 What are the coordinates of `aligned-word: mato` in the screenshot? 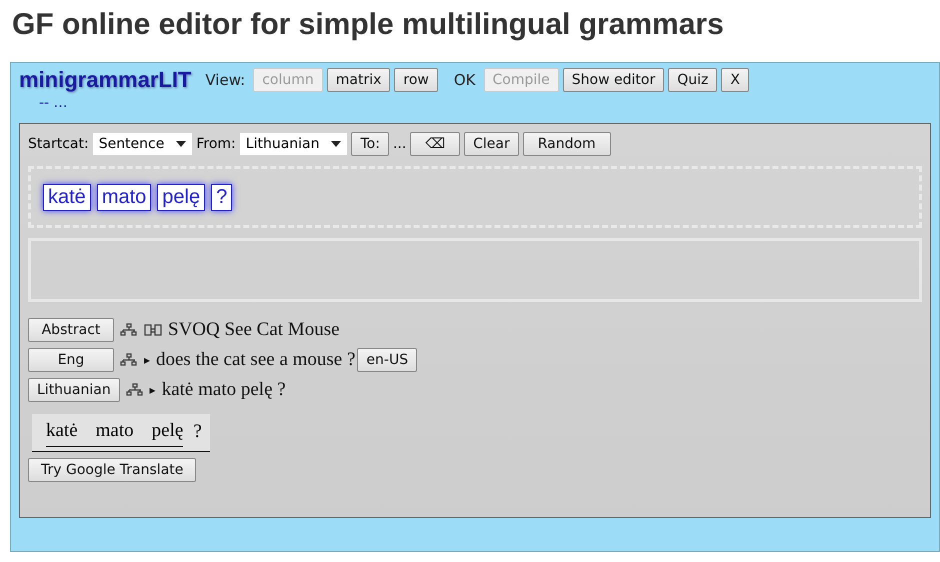 It's located at (115, 431).